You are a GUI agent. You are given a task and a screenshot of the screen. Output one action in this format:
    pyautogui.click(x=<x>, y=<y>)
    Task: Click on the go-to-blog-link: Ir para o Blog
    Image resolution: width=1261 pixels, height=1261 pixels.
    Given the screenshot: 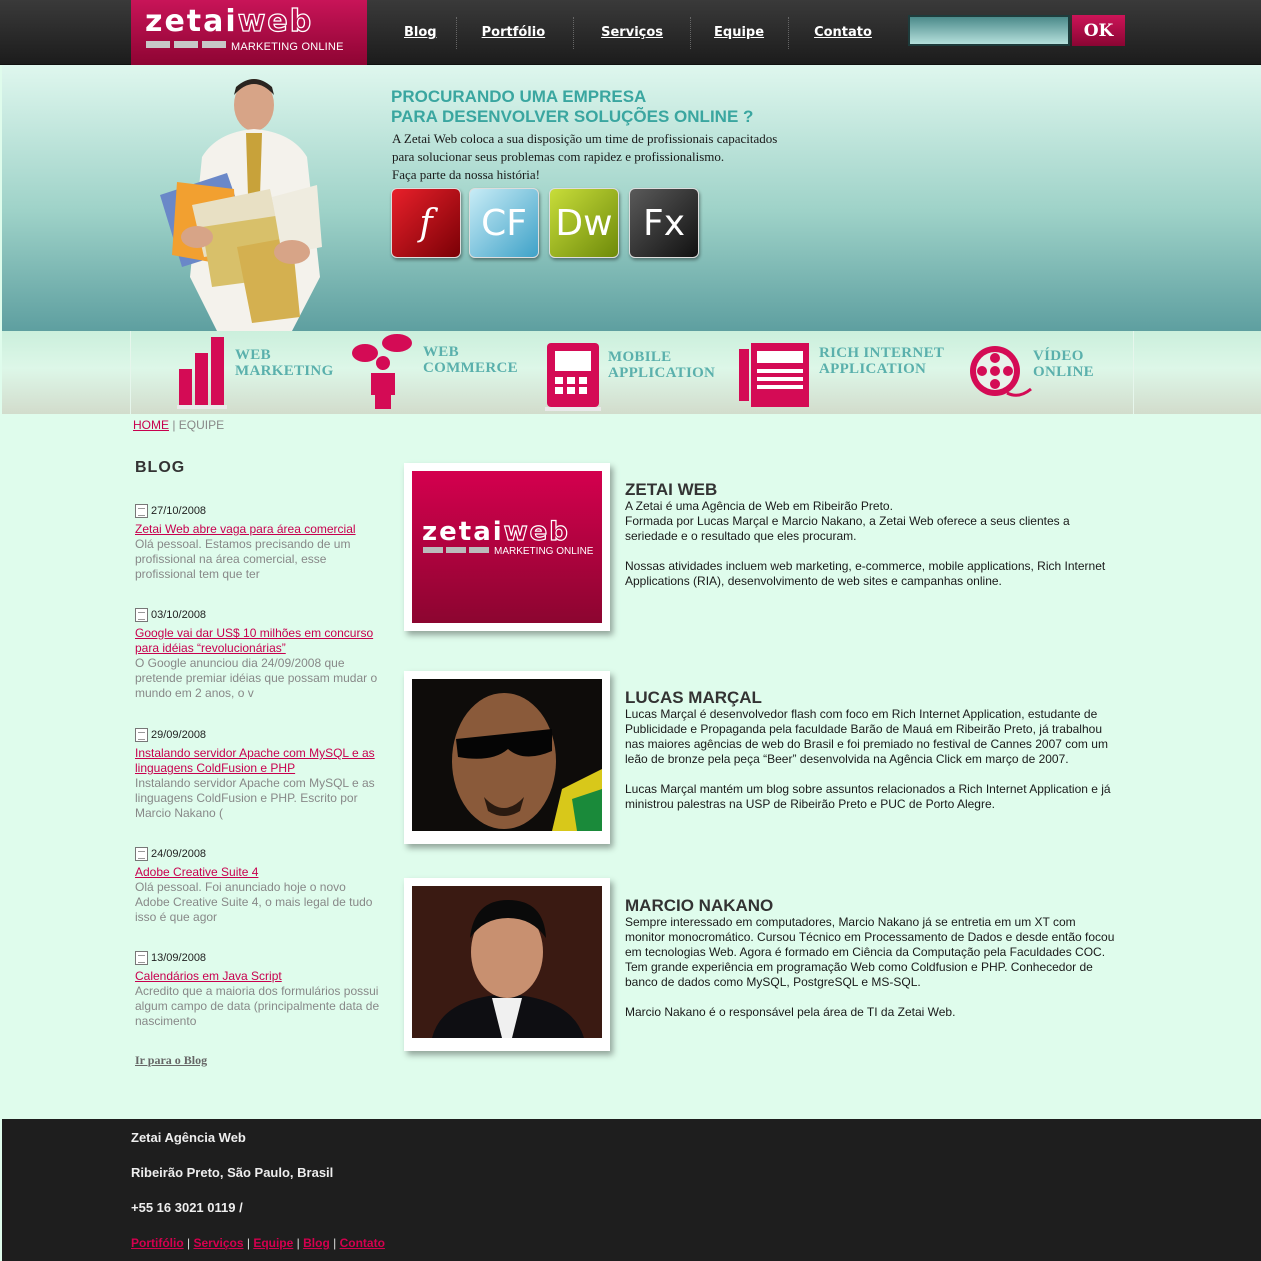 What is the action you would take?
    pyautogui.click(x=171, y=1060)
    